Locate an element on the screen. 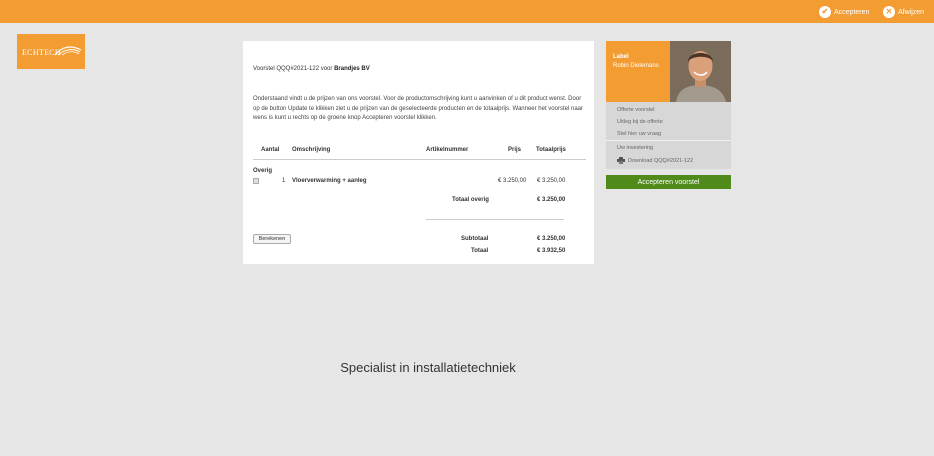 This screenshot has height=456, width=934. avatar is located at coordinates (700, 71).